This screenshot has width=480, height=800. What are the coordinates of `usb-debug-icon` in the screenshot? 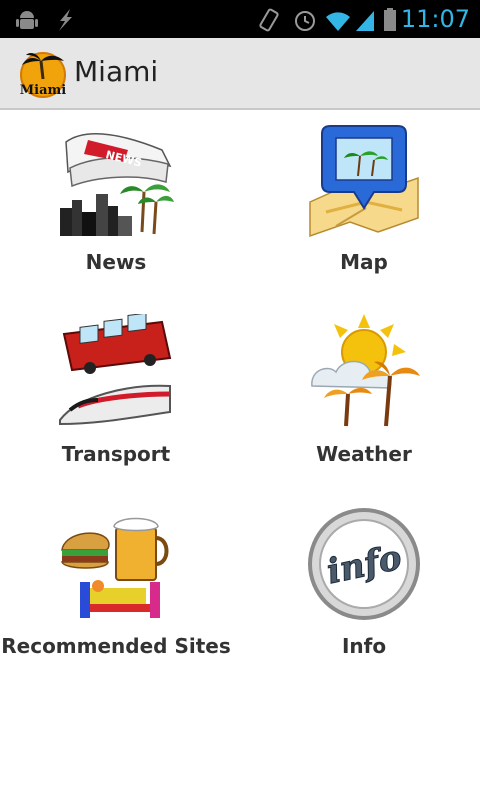 It's located at (65, 20).